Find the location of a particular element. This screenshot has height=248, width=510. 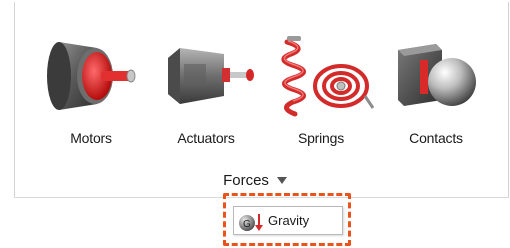

caret-down-icon is located at coordinates (281, 180).